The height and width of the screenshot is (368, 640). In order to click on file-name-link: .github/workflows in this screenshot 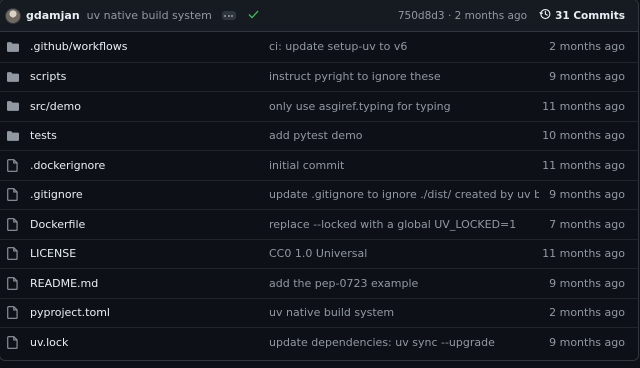, I will do `click(149, 46)`.